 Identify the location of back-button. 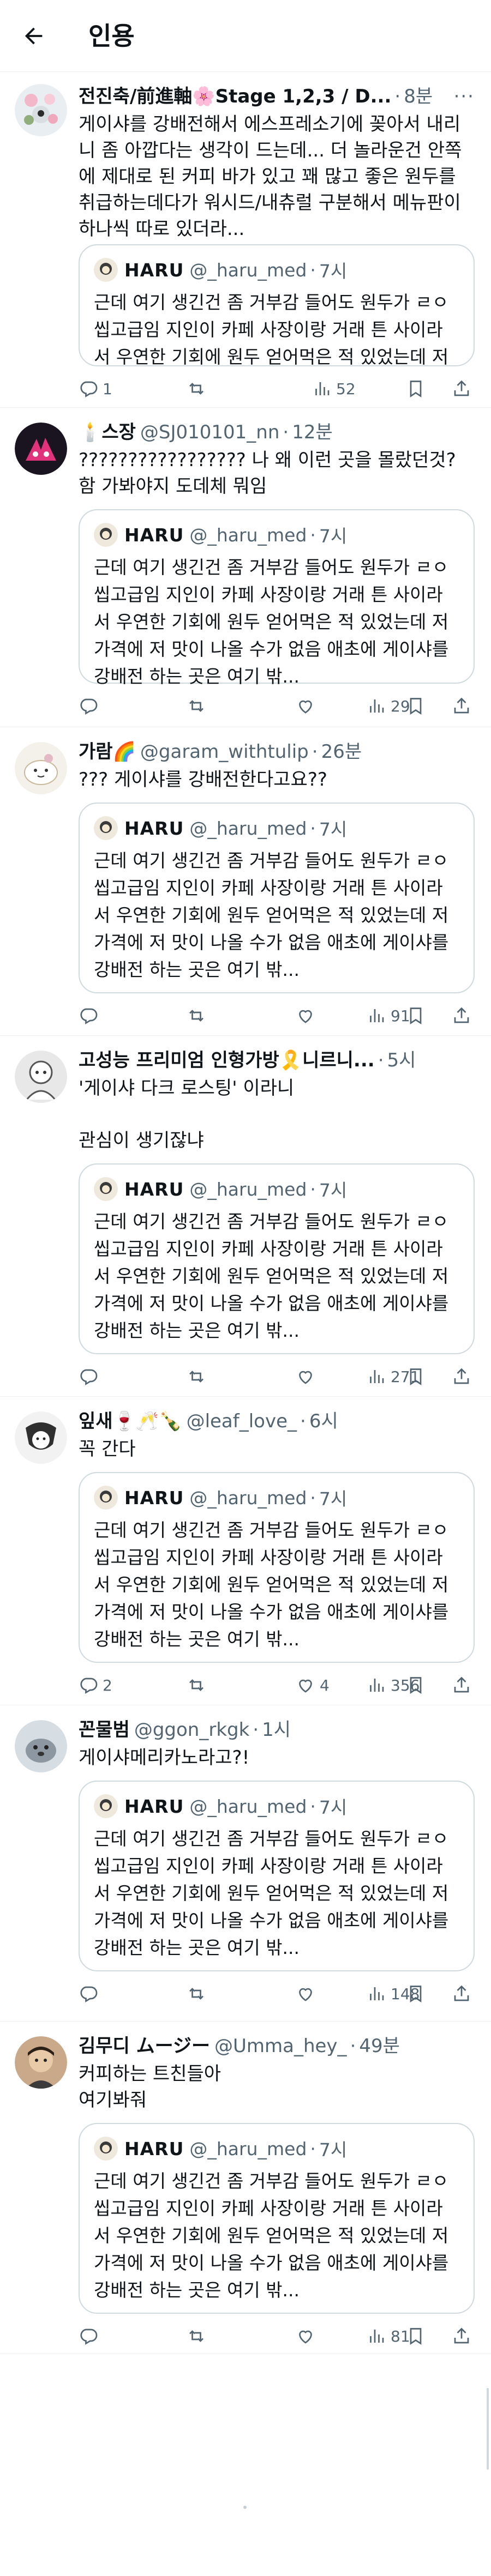
(33, 36).